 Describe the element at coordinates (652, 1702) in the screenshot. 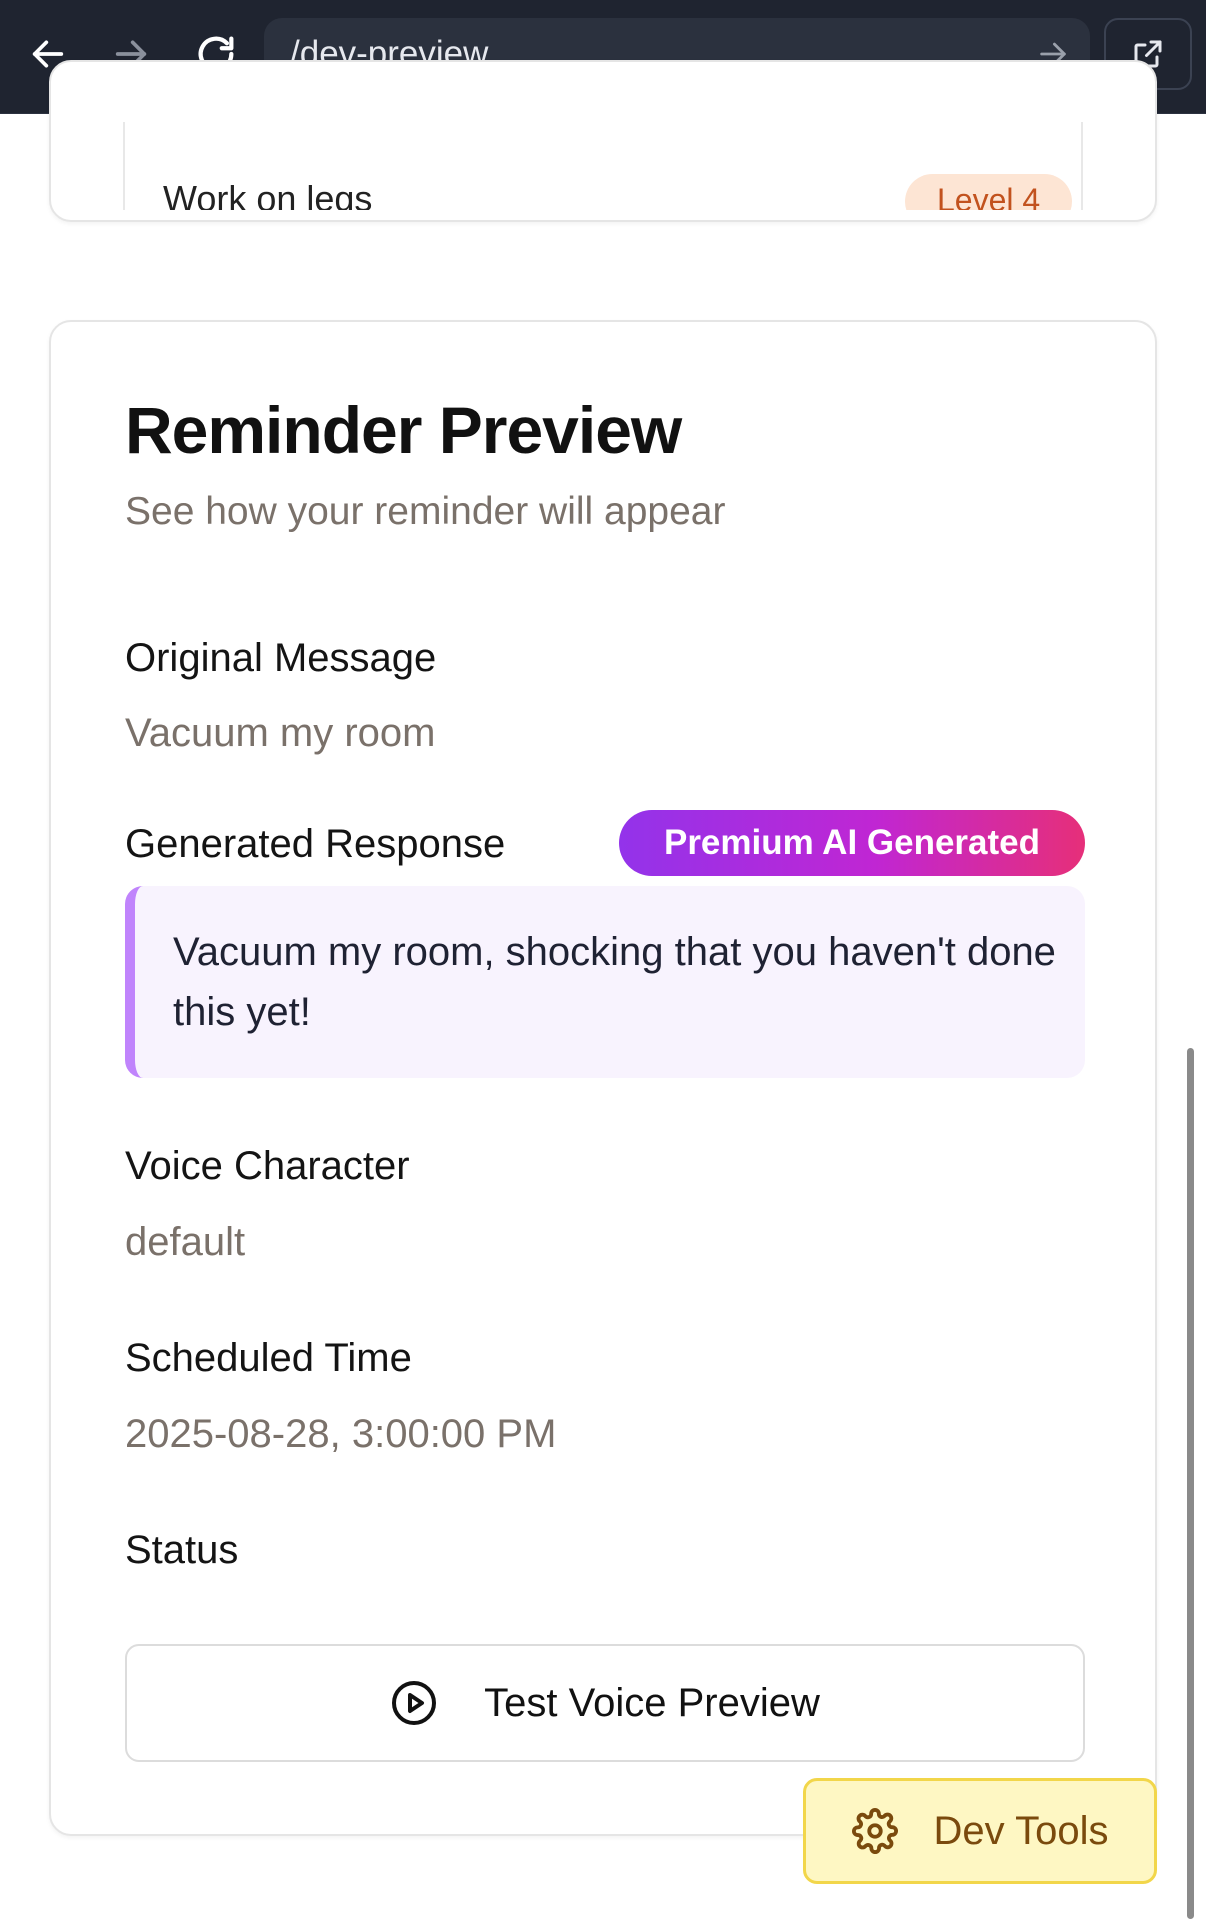

I see `test-voice-preview-label: Test Voice Preview` at that location.